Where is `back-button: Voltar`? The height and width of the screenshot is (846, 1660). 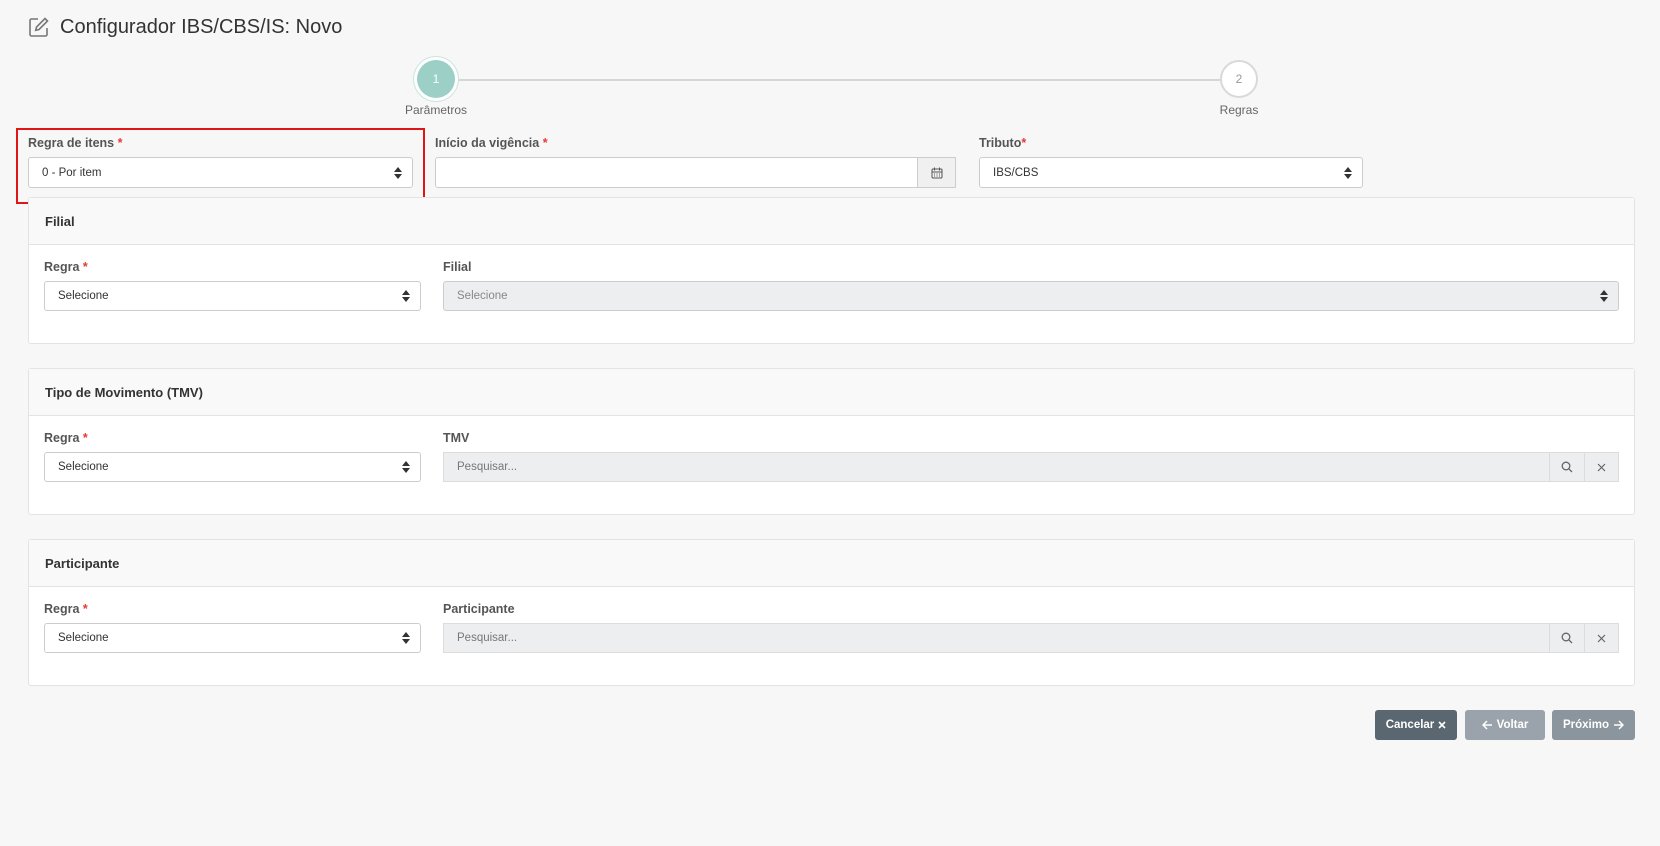 back-button: Voltar is located at coordinates (1505, 725).